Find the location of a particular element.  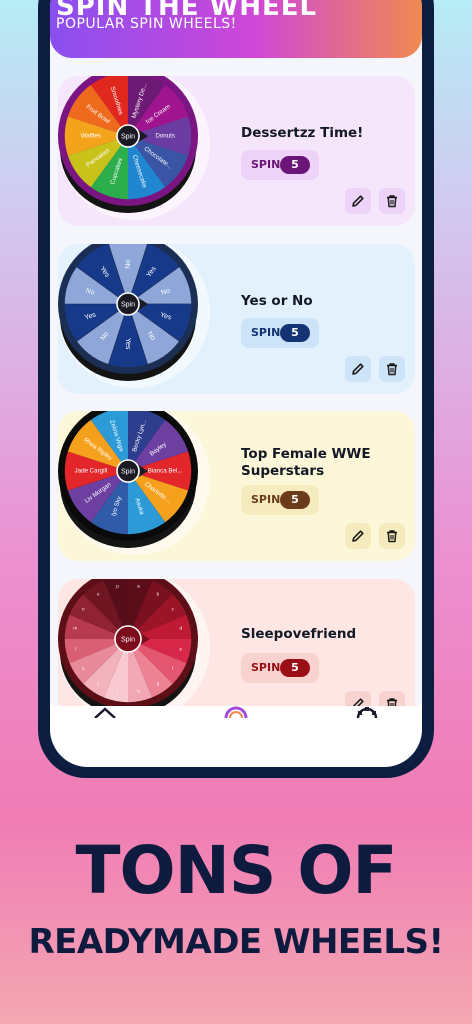

segment-label: Jade Cargill is located at coordinates (91, 471).